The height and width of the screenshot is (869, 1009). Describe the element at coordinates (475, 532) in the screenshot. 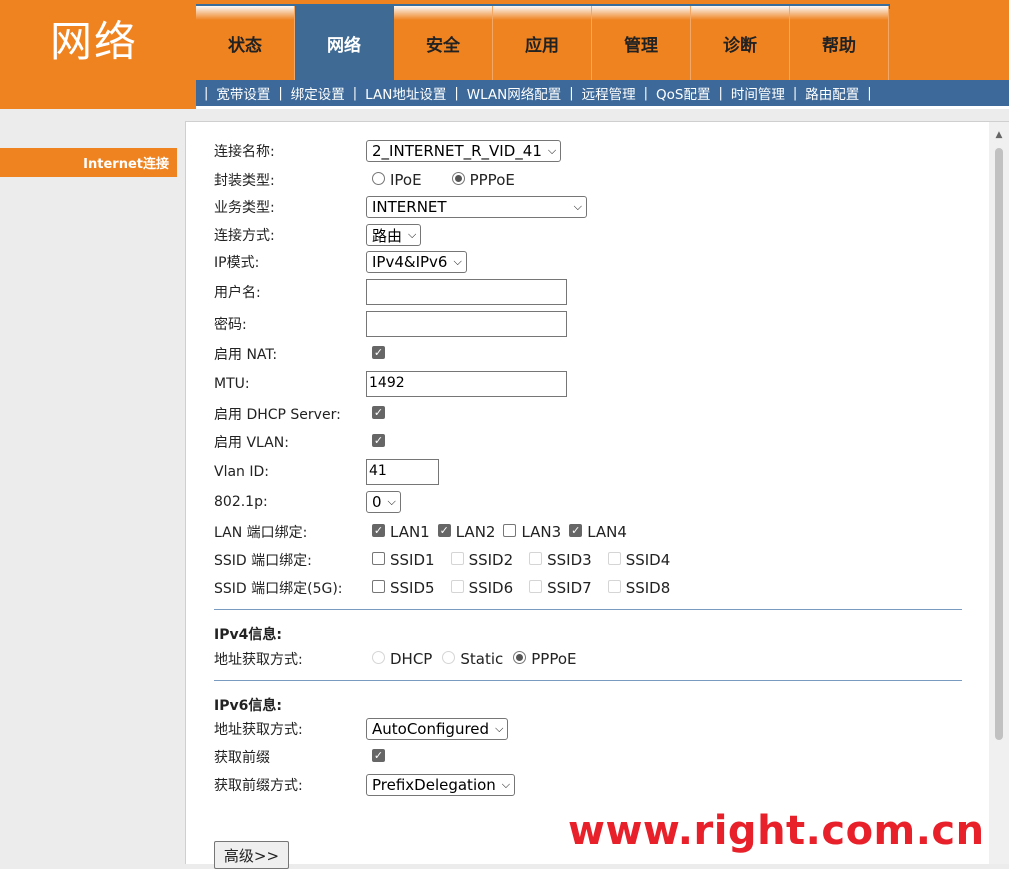

I see `lan2-text: LAN2` at that location.